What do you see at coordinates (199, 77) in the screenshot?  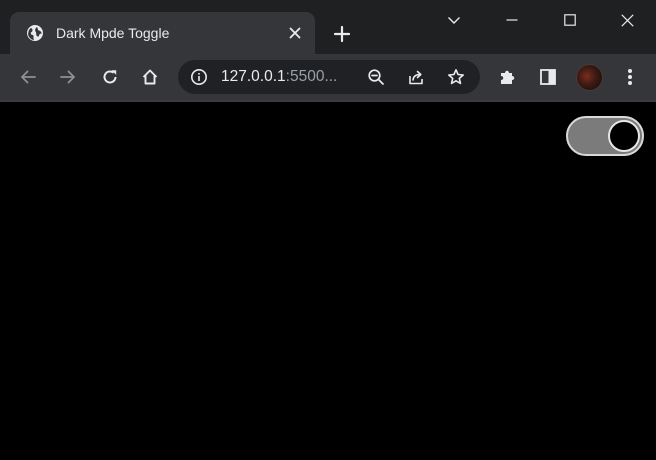 I see `site-info-icon` at bounding box center [199, 77].